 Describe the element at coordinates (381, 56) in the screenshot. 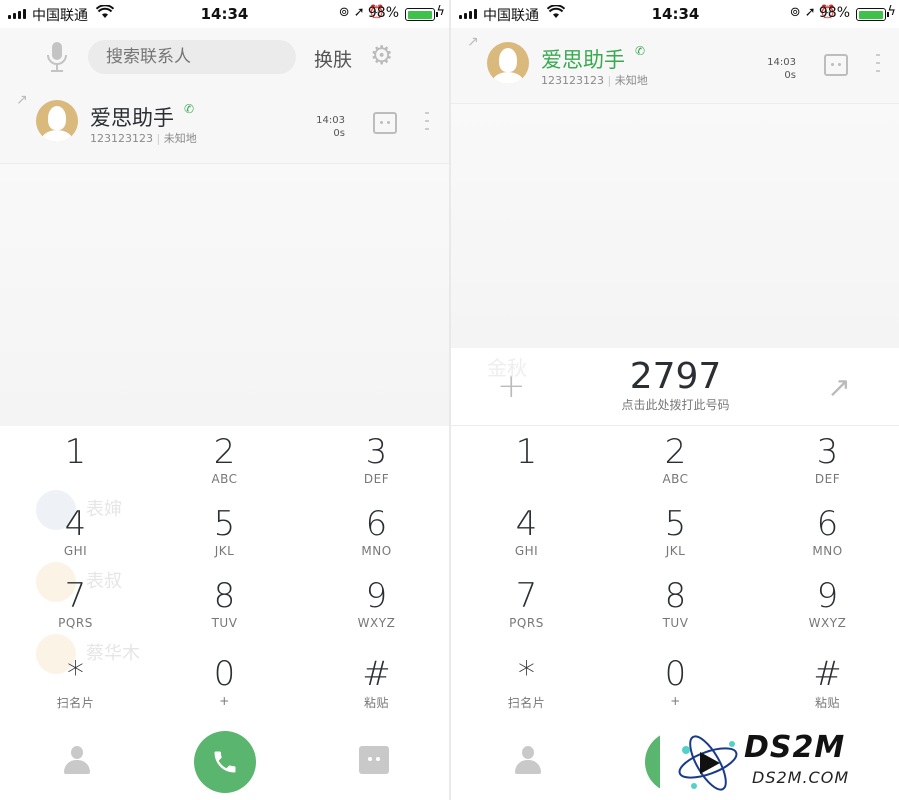

I see `gear-icon: ⚙` at that location.